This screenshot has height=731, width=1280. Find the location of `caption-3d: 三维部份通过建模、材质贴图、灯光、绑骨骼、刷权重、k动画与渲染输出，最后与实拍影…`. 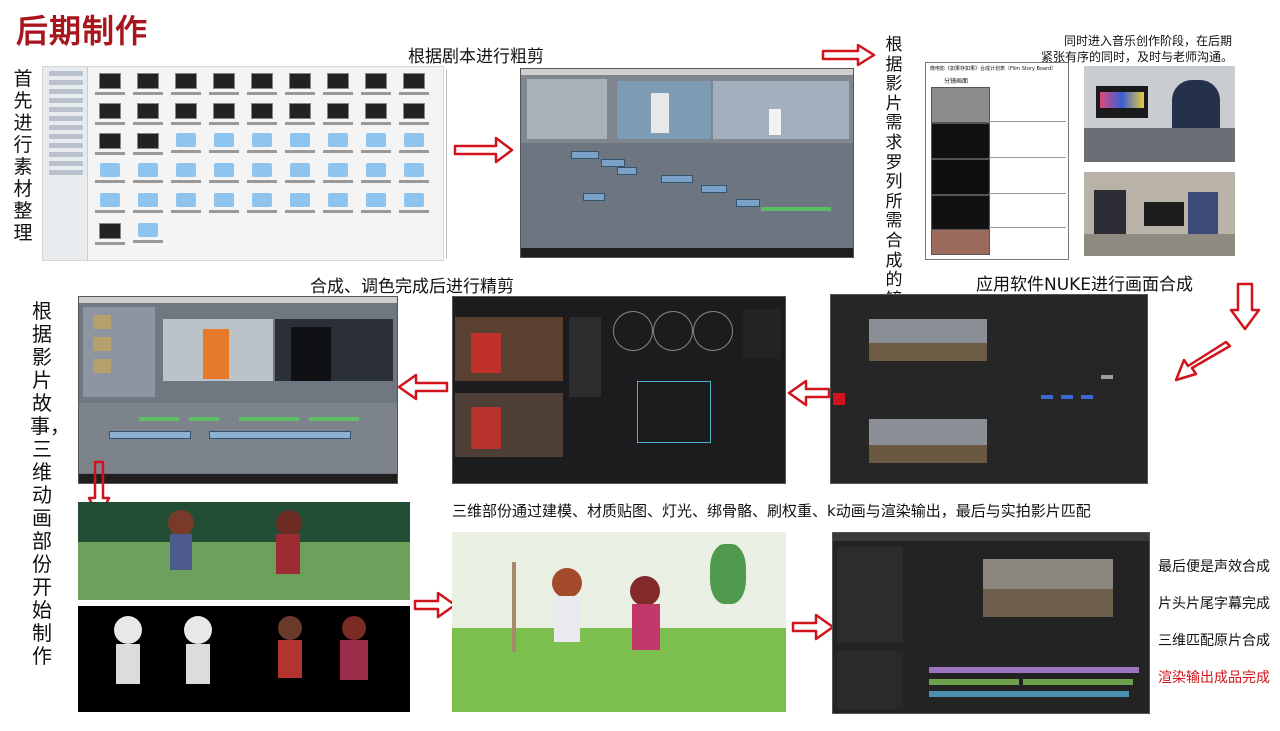

caption-3d: 三维部份通过建模、材质贴图、灯光、绑骨骼、刷权重、k动画与渲染输出，最后与实拍影… is located at coordinates (771, 511).